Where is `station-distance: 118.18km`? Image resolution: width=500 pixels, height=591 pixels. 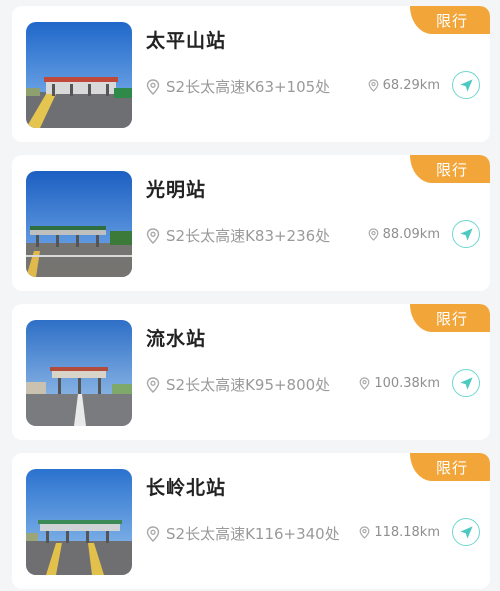 station-distance: 118.18km is located at coordinates (399, 532).